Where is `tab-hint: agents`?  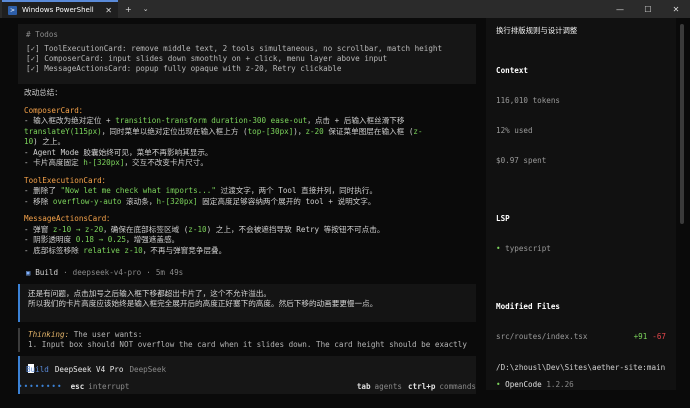
tab-hint: agents is located at coordinates (388, 386).